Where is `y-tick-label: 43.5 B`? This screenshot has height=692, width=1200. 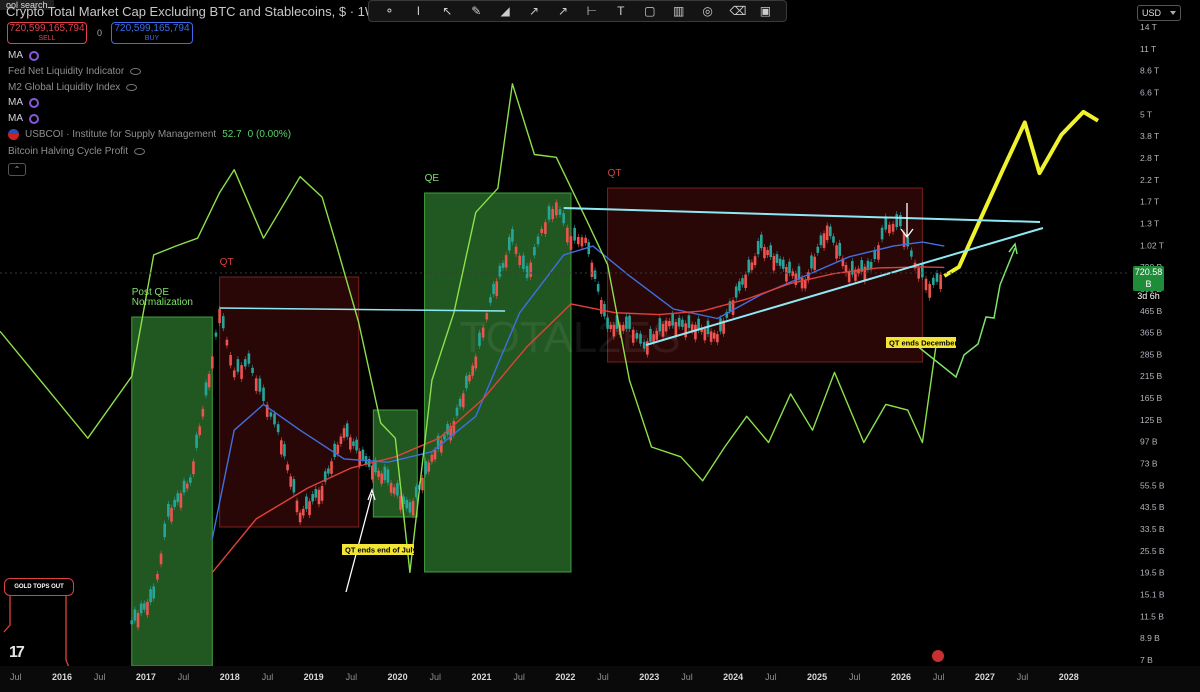 y-tick-label: 43.5 B is located at coordinates (1152, 507).